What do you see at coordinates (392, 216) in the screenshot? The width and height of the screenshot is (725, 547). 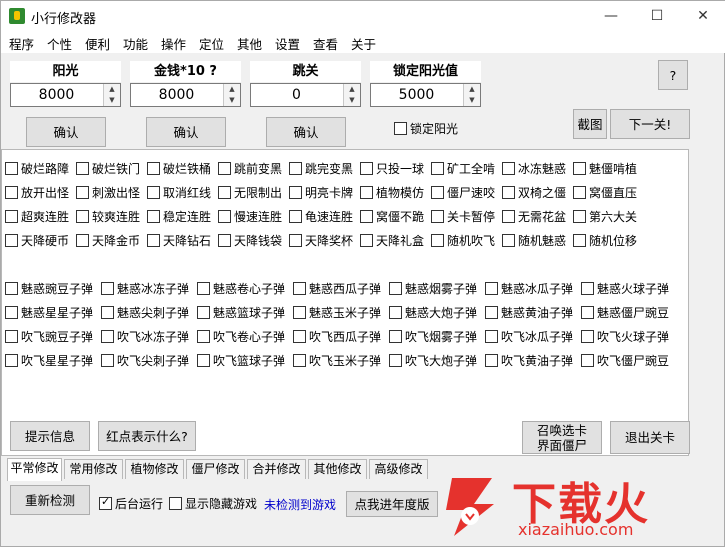 I see `option-checkbox: 窝僵不跪` at bounding box center [392, 216].